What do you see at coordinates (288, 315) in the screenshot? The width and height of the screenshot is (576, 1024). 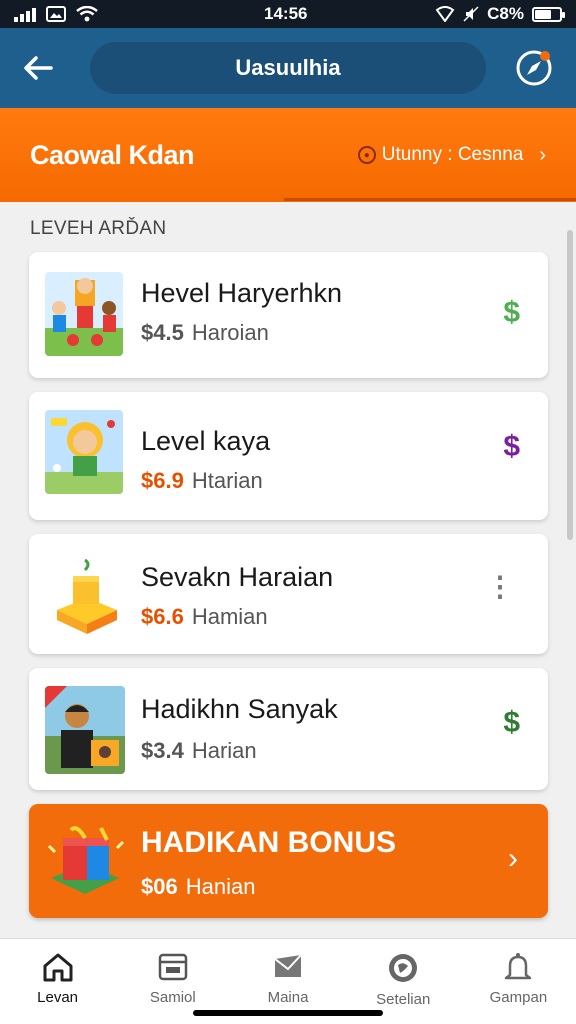 I see `list-item: Hevel Haryerhkn $4.5 Haroian $` at bounding box center [288, 315].